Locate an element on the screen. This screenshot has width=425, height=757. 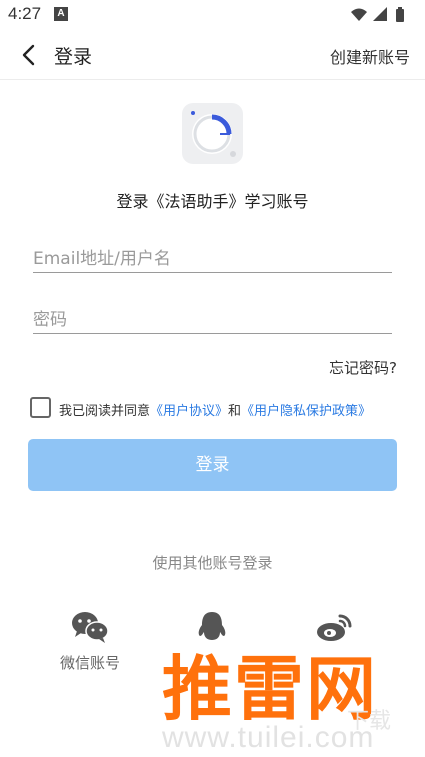
app-logo-icon is located at coordinates (213, 134).